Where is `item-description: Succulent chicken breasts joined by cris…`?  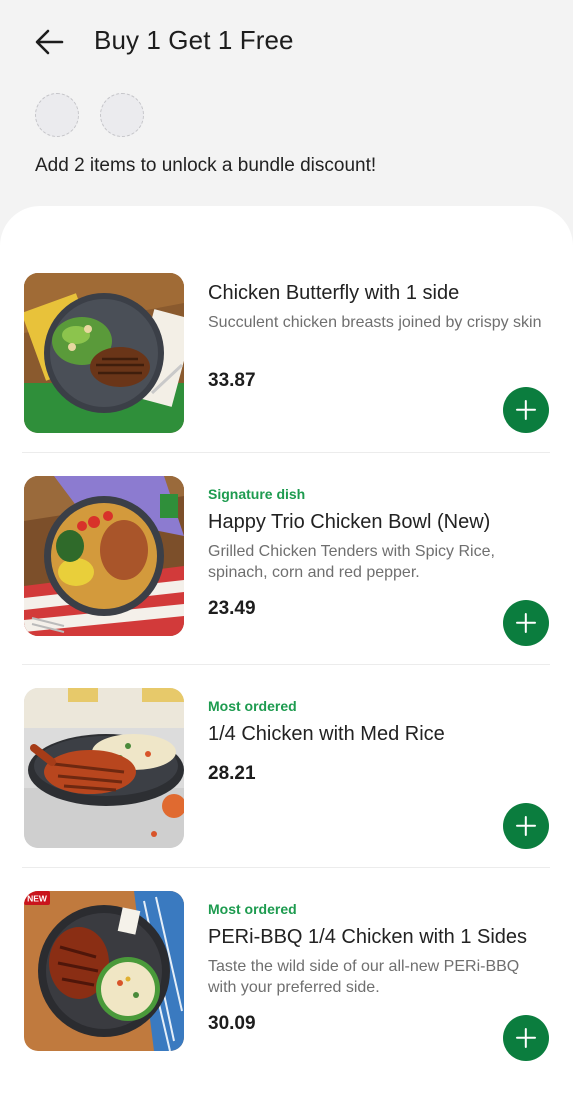
item-description: Succulent chicken breasts joined by cris… is located at coordinates (375, 322).